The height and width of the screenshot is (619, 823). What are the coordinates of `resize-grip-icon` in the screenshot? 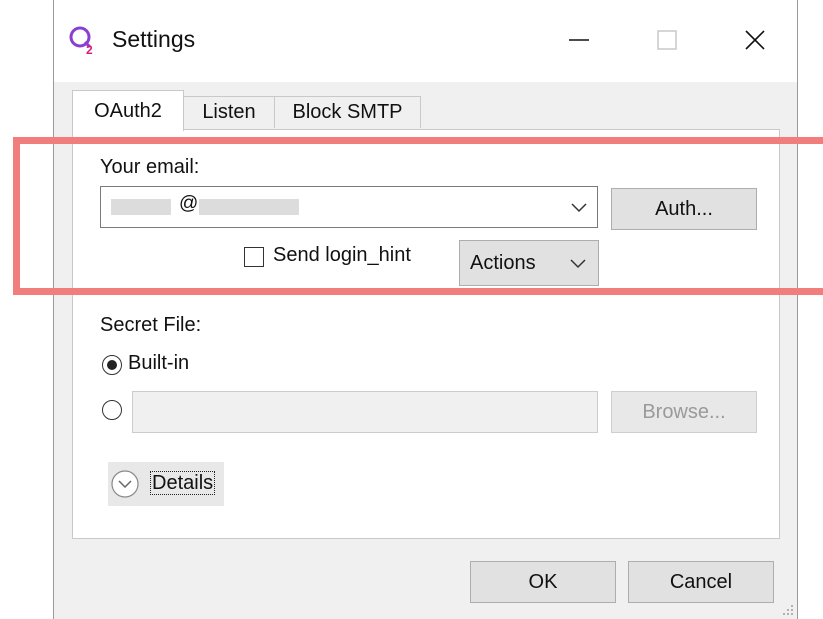 It's located at (788, 610).